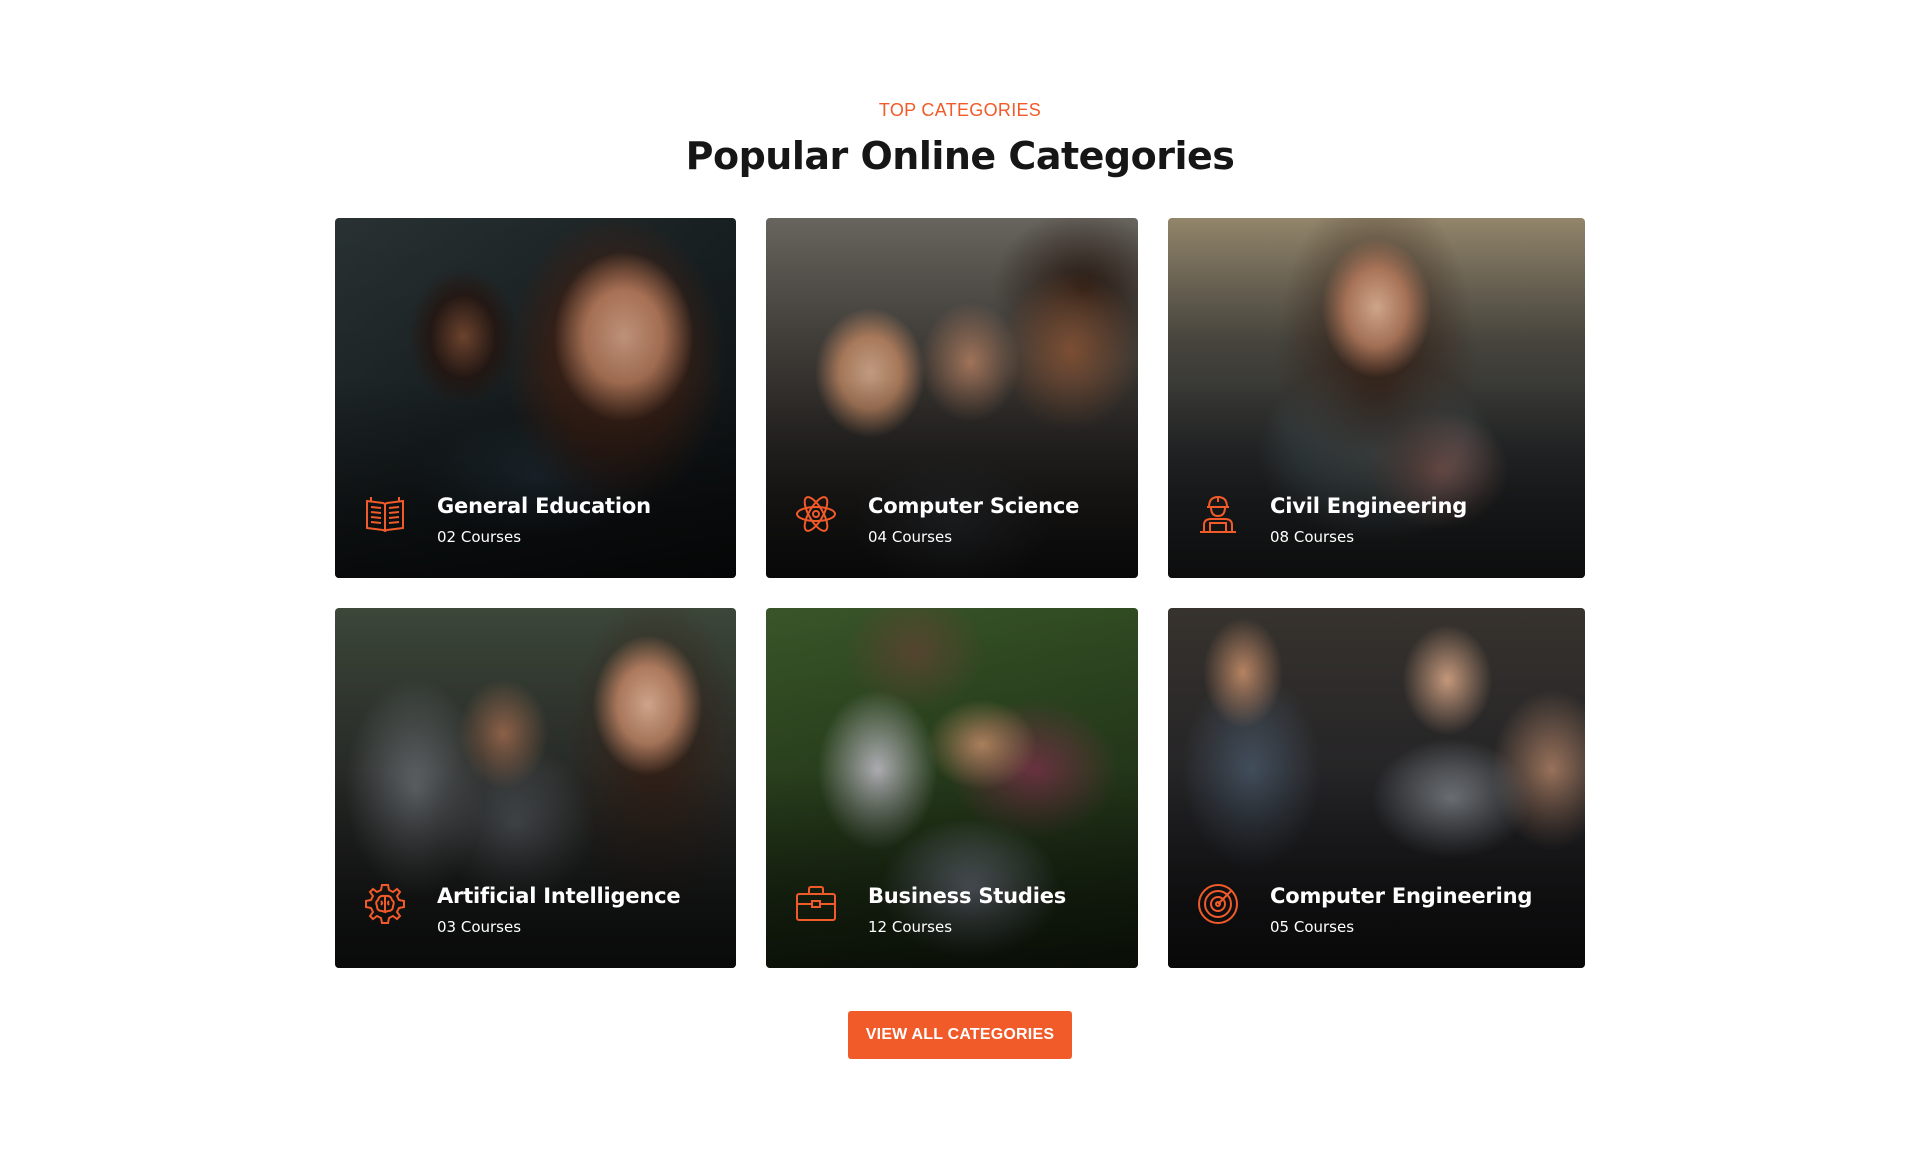  I want to click on category-name: Business Studies, so click(967, 896).